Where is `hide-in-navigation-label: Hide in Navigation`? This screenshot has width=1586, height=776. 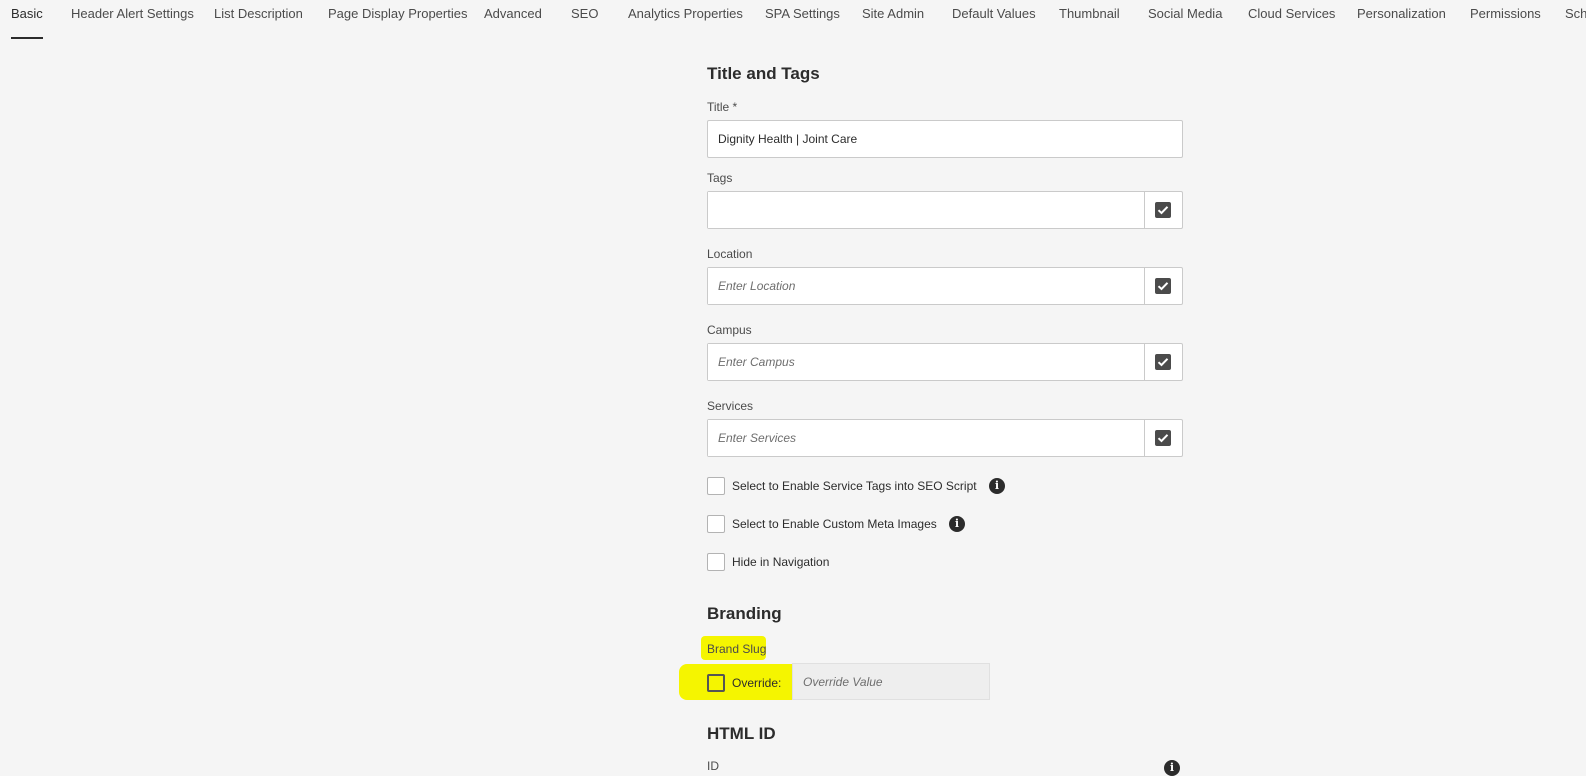 hide-in-navigation-label: Hide in Navigation is located at coordinates (781, 562).